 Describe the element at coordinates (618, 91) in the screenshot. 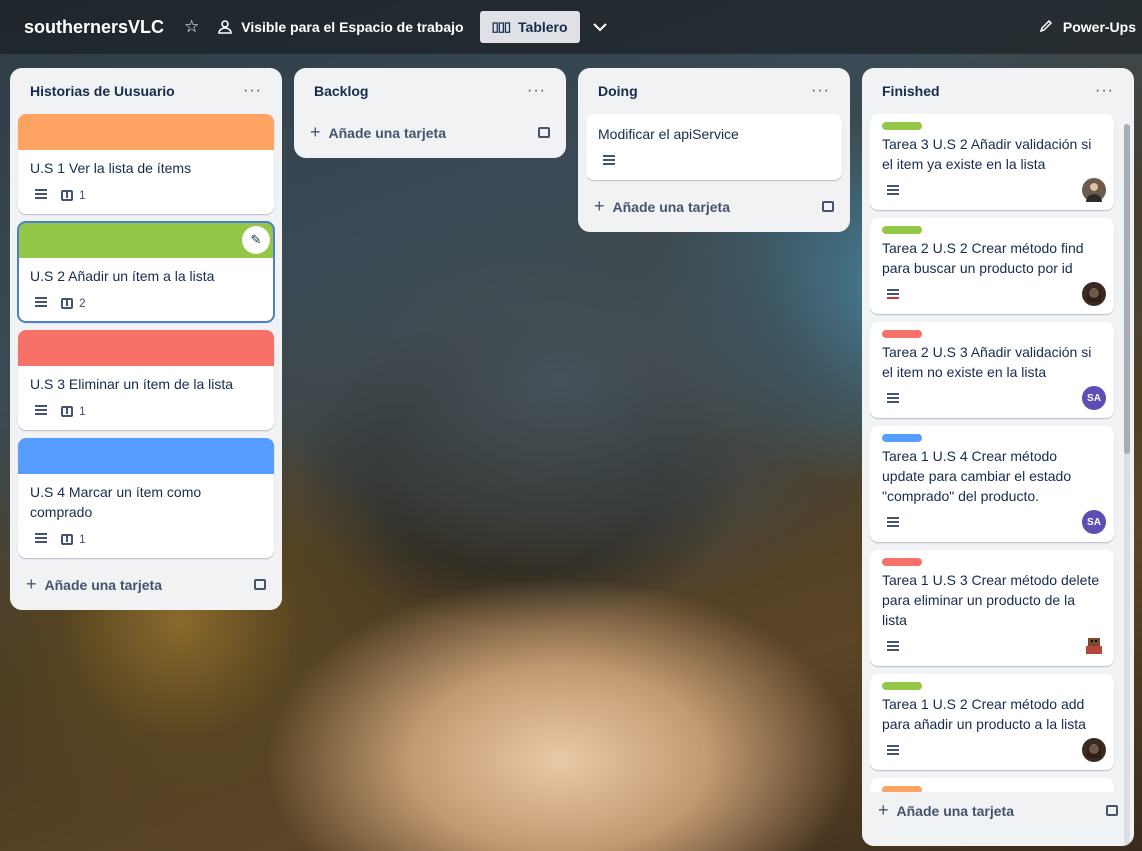

I see `list-title: Doing` at that location.